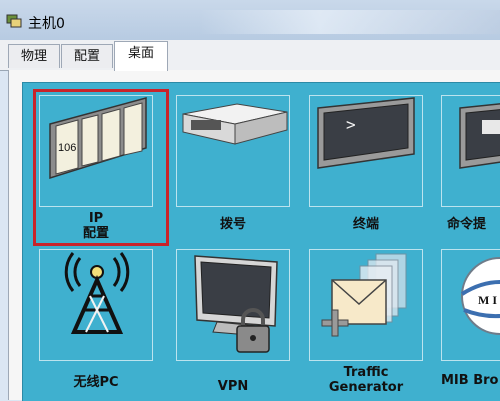  What do you see at coordinates (350, 22) in the screenshot?
I see `titlebar-background` at bounding box center [350, 22].